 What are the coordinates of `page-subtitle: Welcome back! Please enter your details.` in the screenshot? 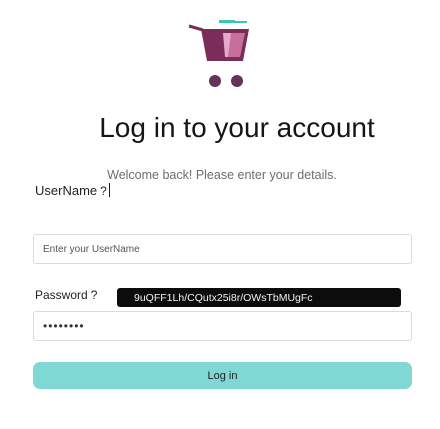 It's located at (222, 175).